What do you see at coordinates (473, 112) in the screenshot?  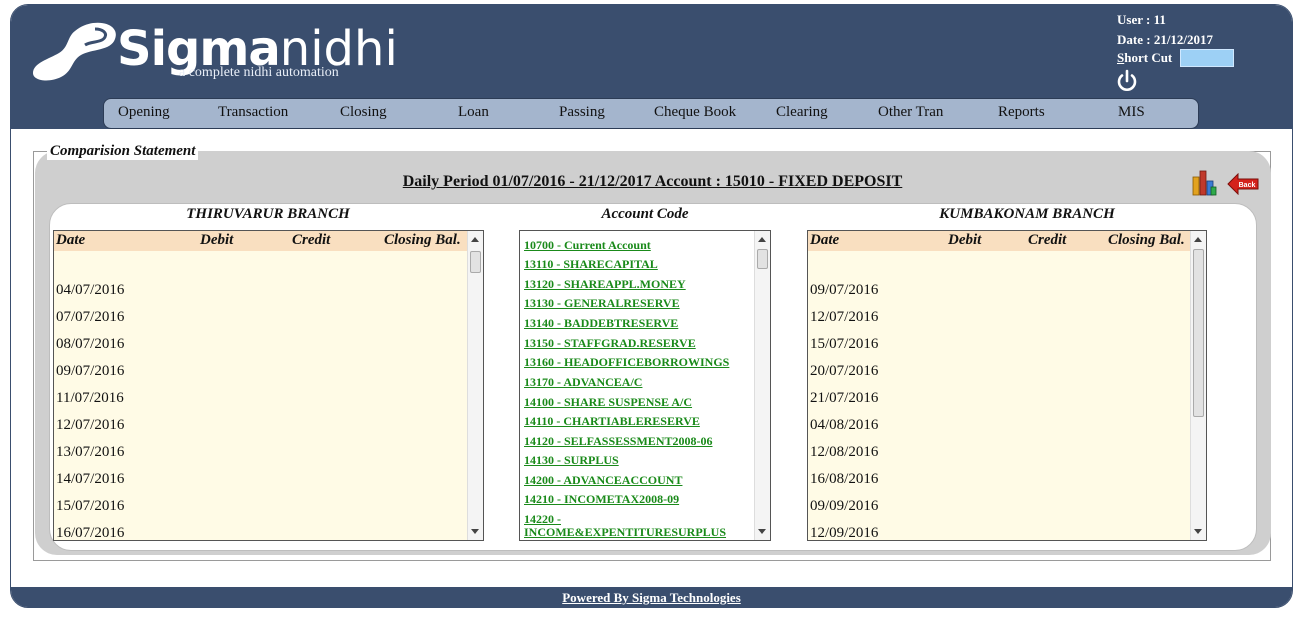 I see `menu-loan: Loan` at bounding box center [473, 112].